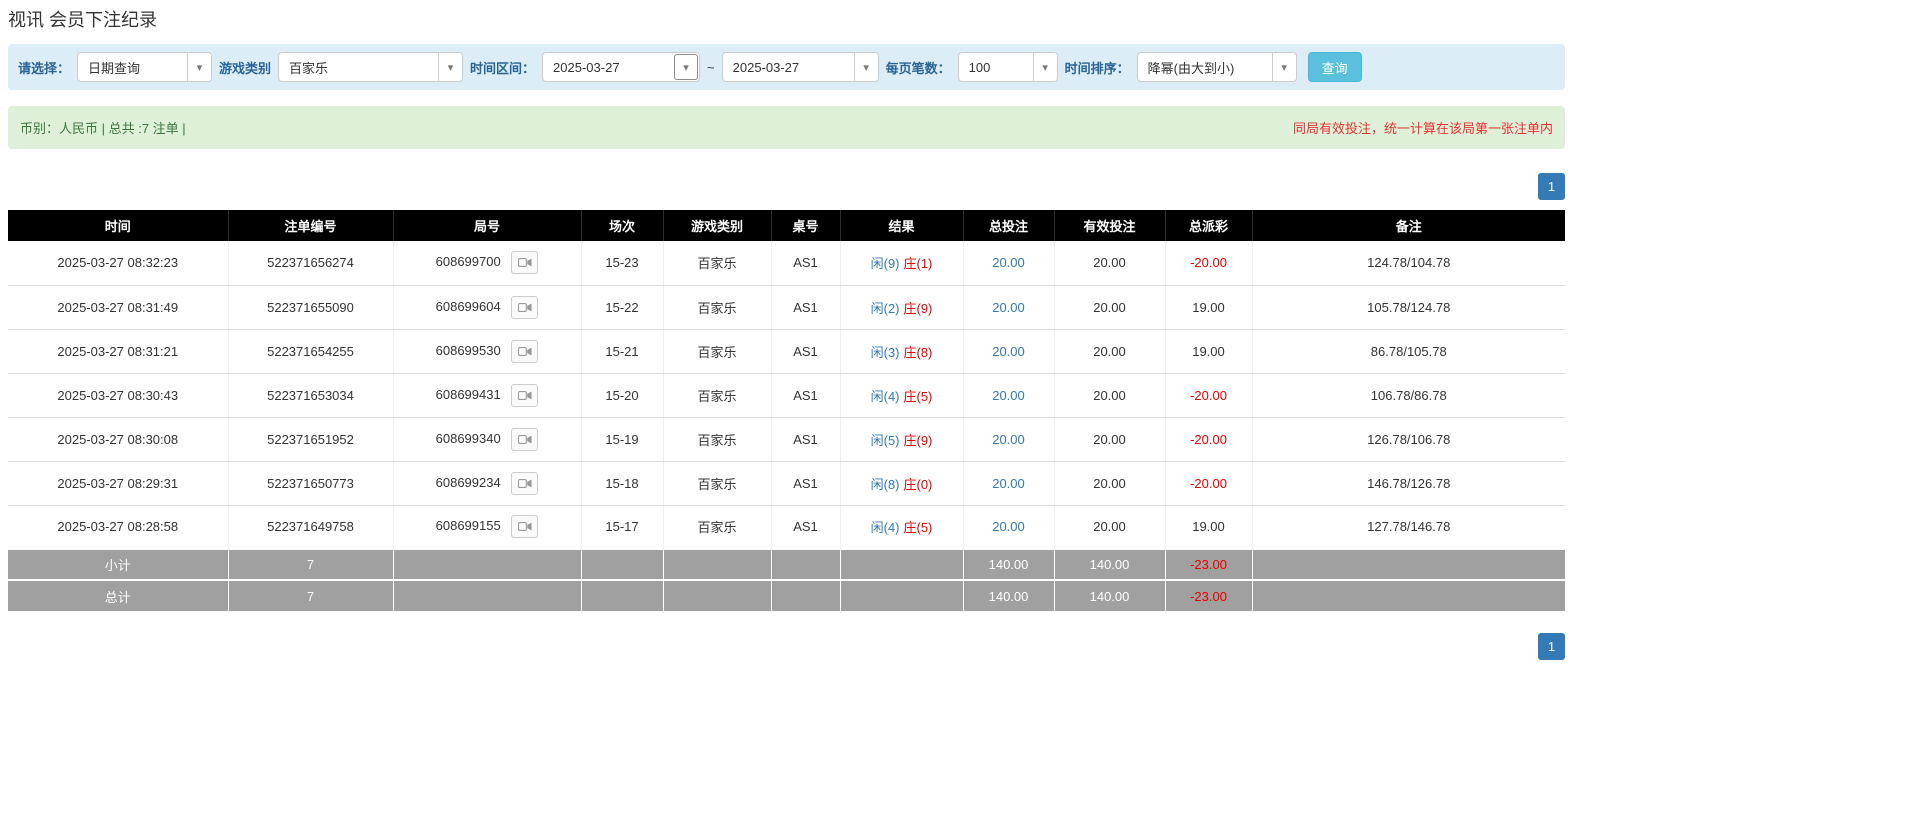  Describe the element at coordinates (1408, 307) in the screenshot. I see `cell-remark: 105.78/124.78` at that location.